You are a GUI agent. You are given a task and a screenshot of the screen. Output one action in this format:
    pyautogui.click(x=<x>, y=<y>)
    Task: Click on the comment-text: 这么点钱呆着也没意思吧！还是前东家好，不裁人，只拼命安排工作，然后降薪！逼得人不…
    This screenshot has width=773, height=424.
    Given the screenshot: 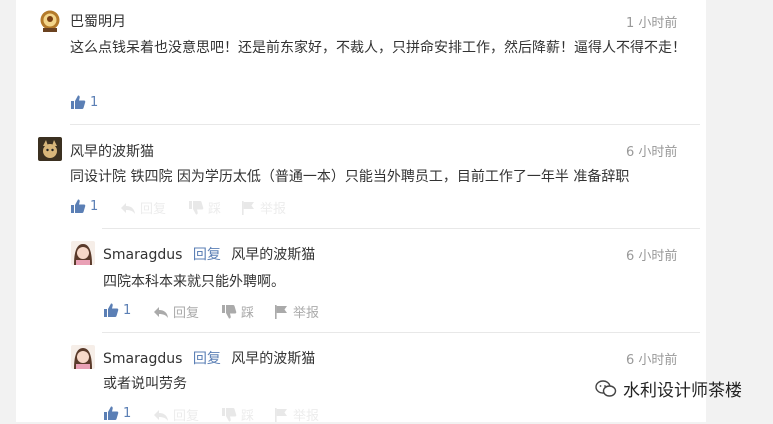 What is the action you would take?
    pyautogui.click(x=378, y=48)
    